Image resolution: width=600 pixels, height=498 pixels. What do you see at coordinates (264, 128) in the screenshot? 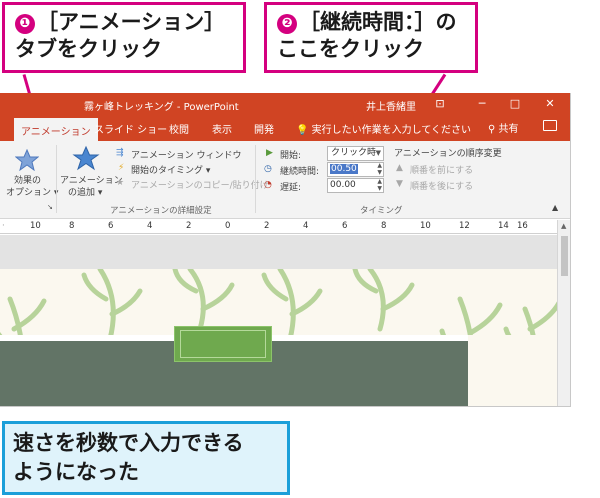
I see `tab-developer: 開発` at bounding box center [264, 128].